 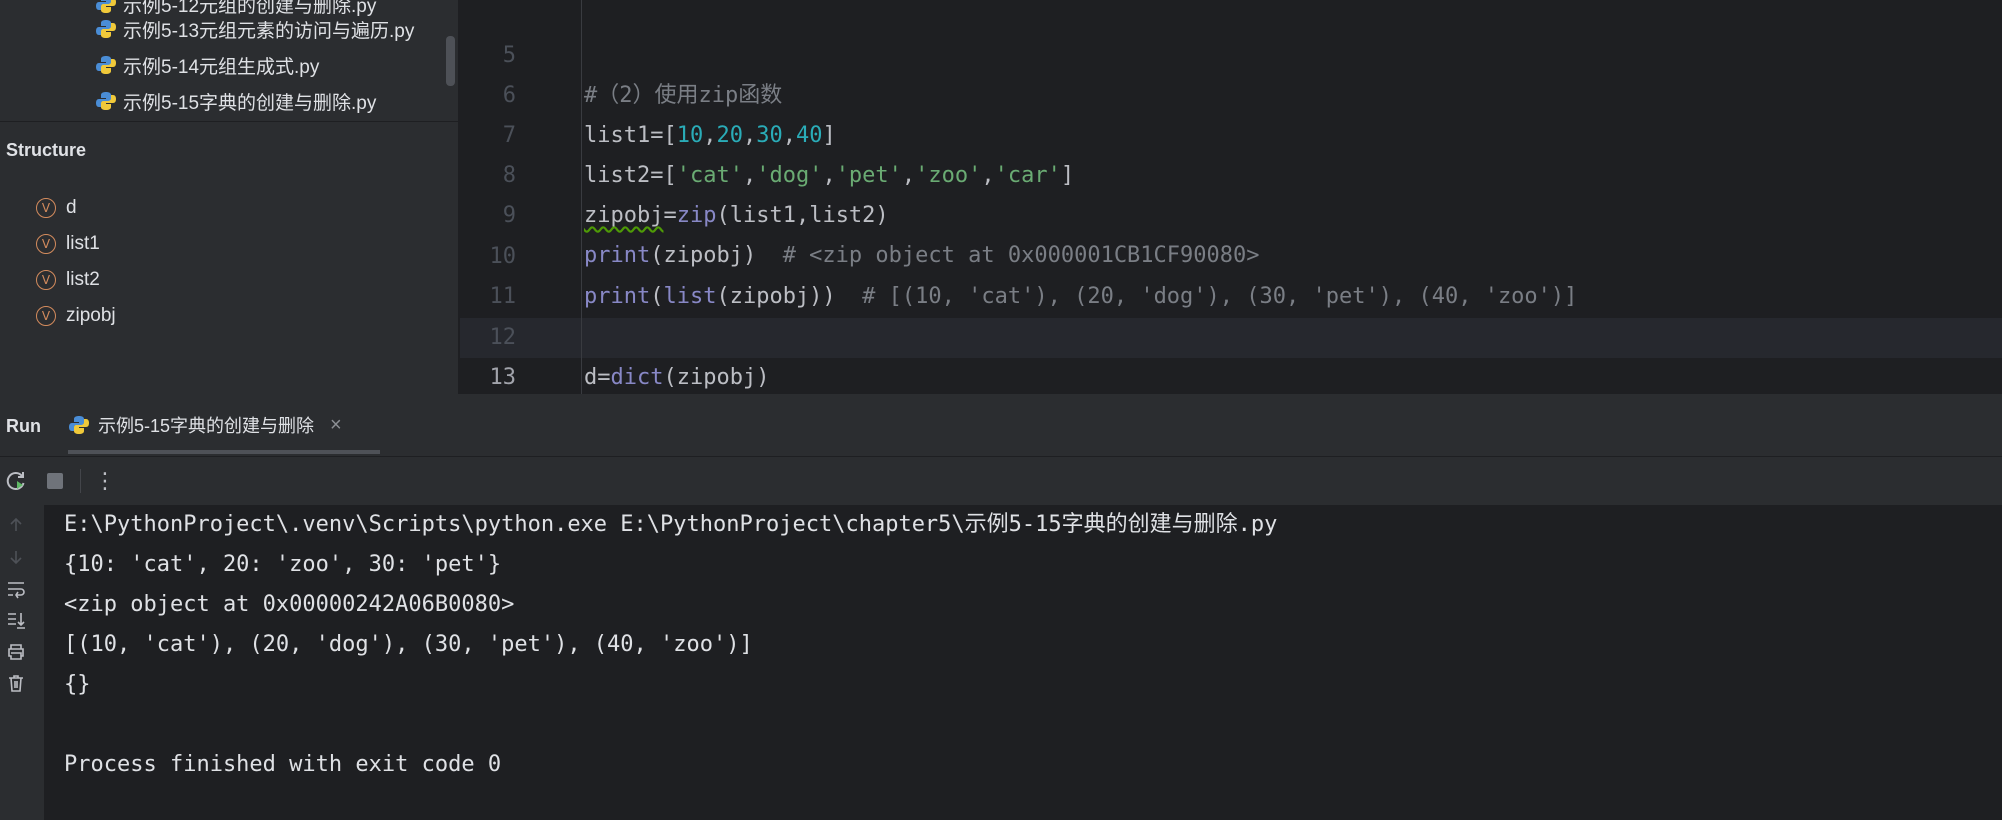 I want to click on rerun-icon, so click(x=15, y=481).